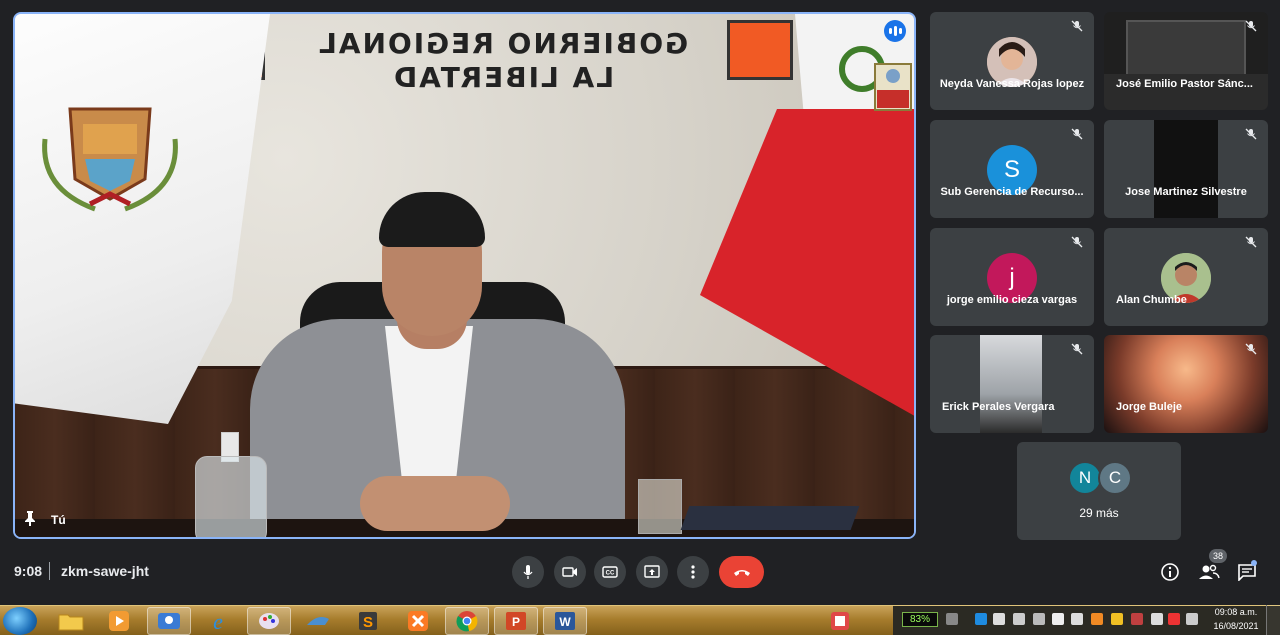 The height and width of the screenshot is (635, 1280). What do you see at coordinates (503, 43) in the screenshot?
I see `sign-line-1: GOBIERNO REGIONAL` at bounding box center [503, 43].